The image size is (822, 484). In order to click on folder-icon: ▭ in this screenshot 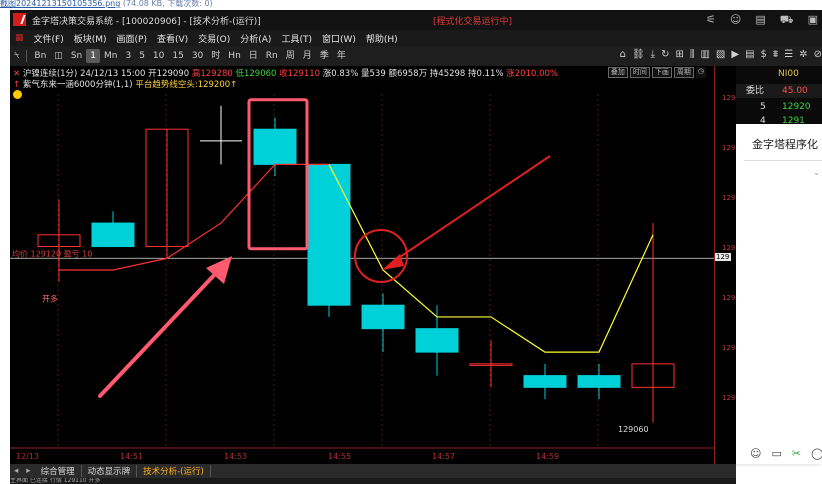, I will do `click(776, 453)`.